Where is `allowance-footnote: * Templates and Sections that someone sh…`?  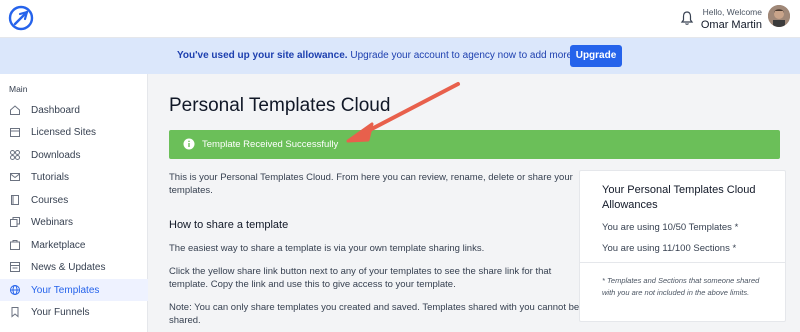
allowance-footnote: * Templates and Sections that someone sh… is located at coordinates (681, 286).